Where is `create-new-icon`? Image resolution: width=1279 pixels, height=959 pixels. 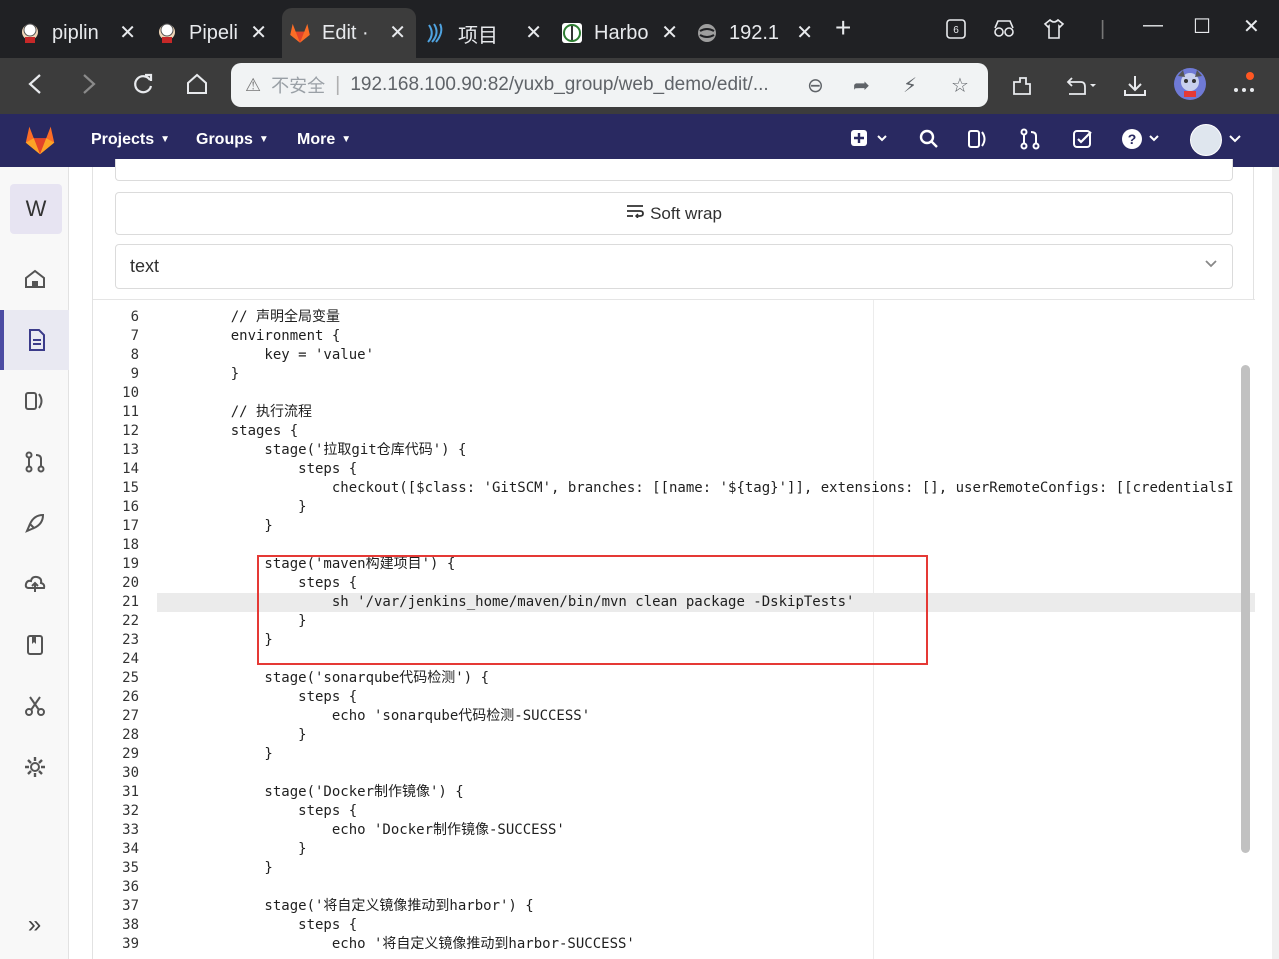
create-new-icon is located at coordinates (870, 141).